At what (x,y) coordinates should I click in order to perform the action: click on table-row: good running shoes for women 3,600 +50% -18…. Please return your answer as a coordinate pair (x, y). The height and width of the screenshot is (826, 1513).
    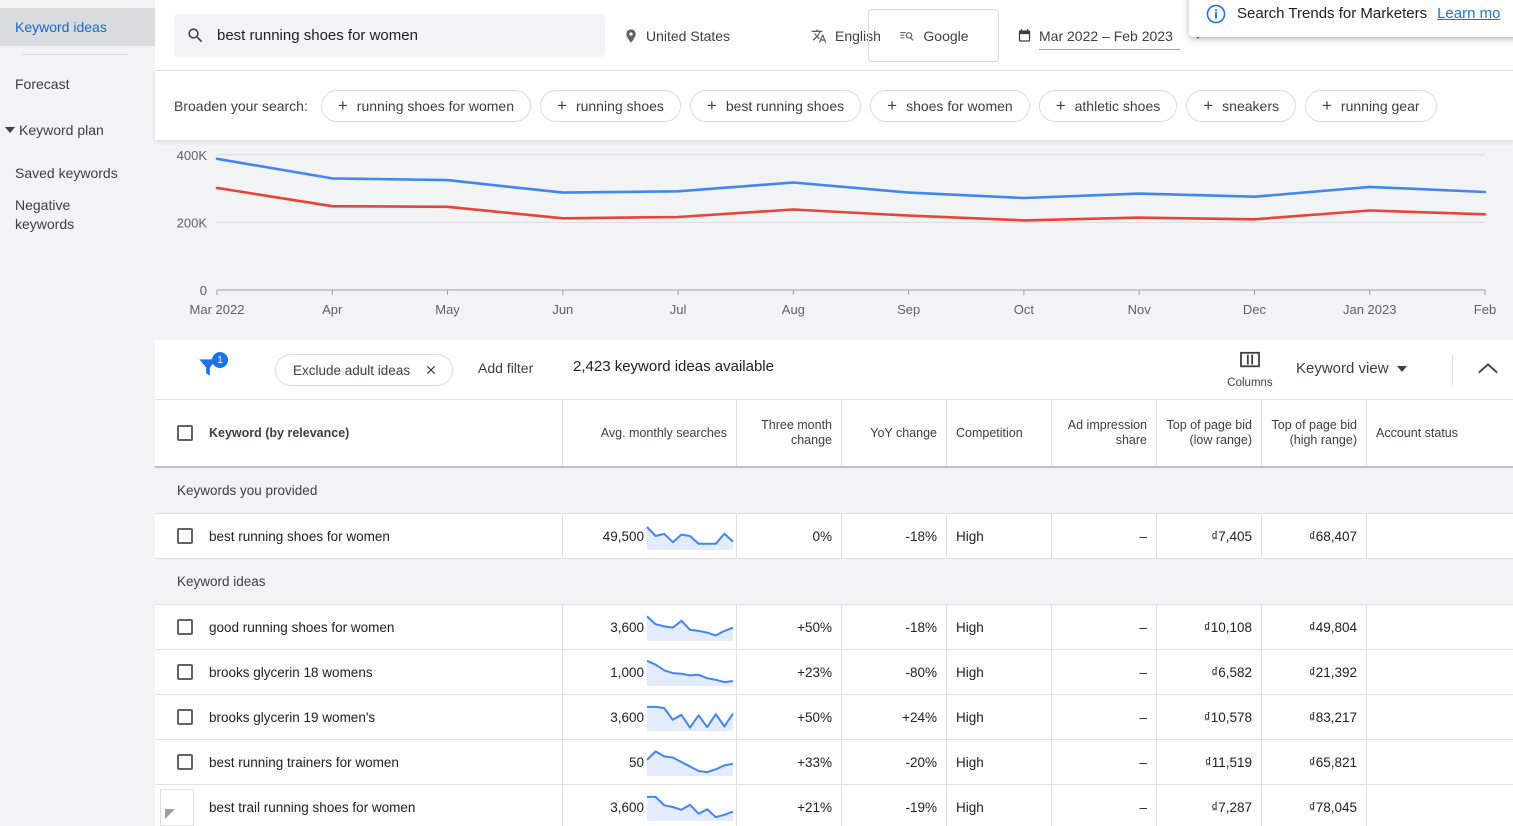
    Looking at the image, I should click on (834, 627).